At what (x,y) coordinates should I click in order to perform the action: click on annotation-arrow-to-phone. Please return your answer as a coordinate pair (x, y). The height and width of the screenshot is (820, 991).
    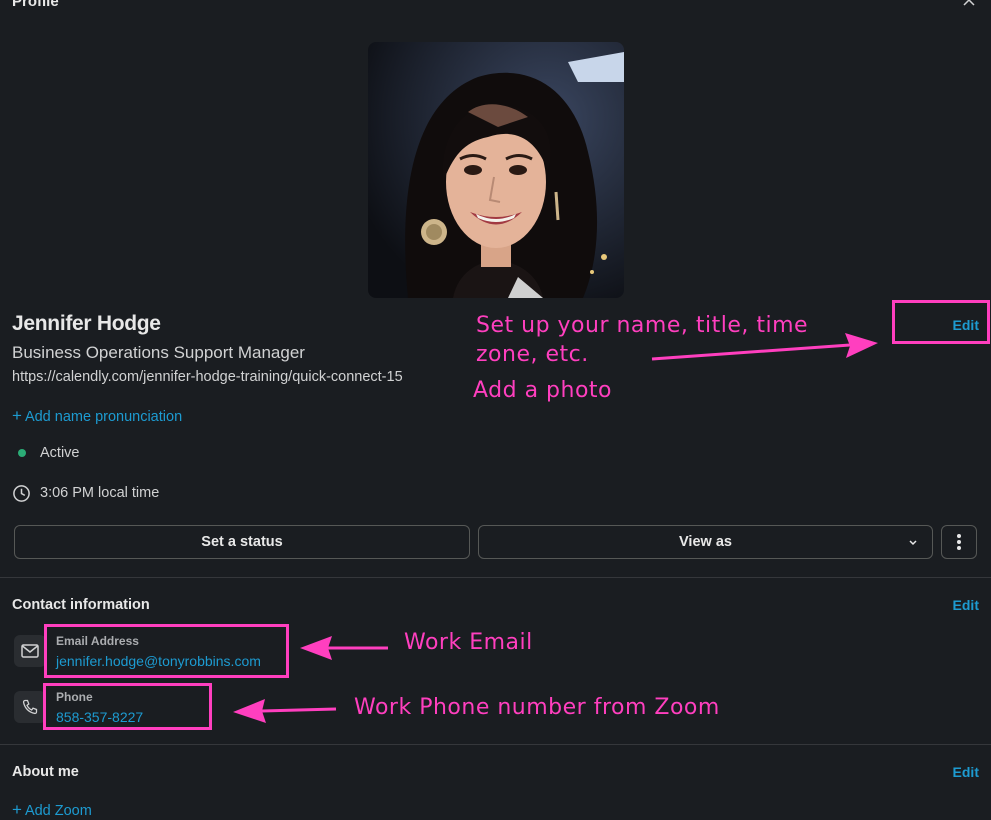
    Looking at the image, I should click on (285, 711).